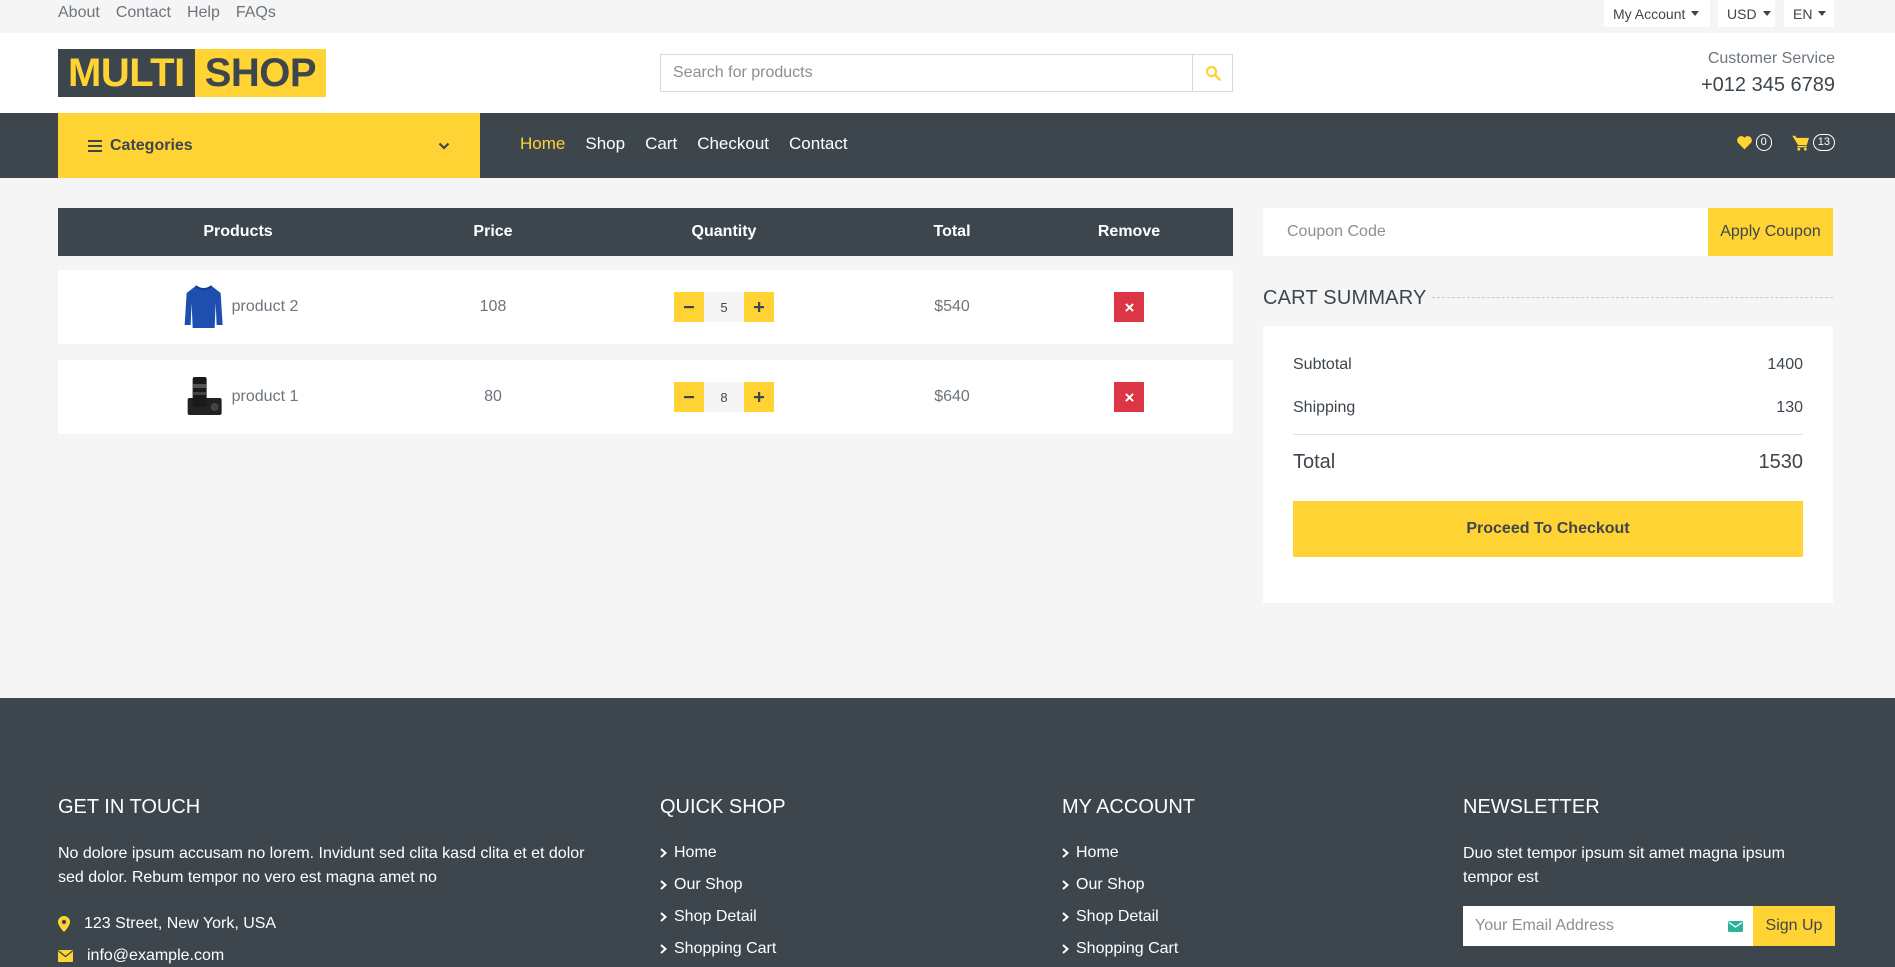 This screenshot has width=1895, height=967. Describe the element at coordinates (1781, 462) in the screenshot. I see `total-value: 1530` at that location.